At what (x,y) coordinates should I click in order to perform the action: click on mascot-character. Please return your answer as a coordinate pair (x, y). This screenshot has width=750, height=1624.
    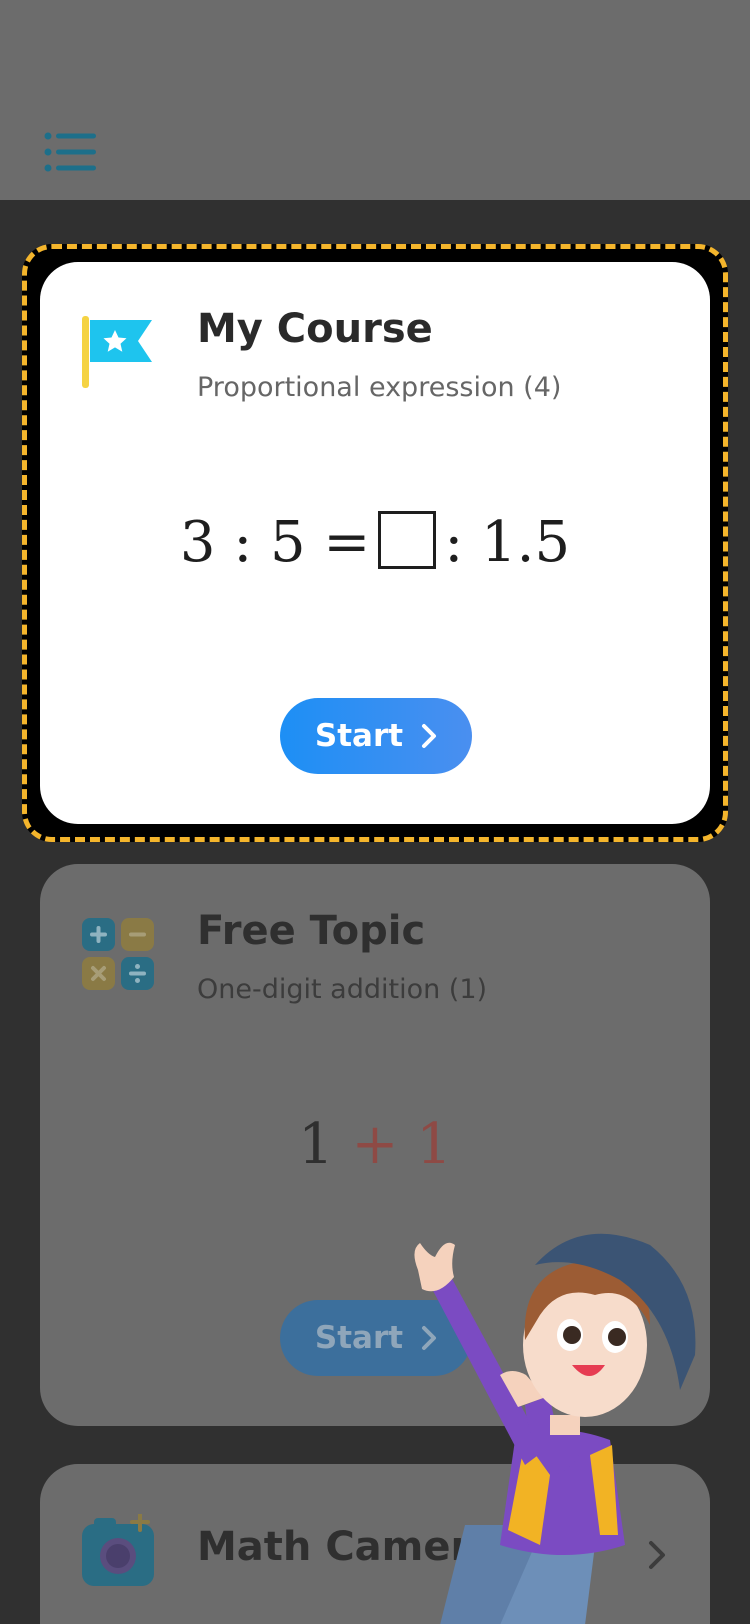
    Looking at the image, I should click on (555, 1428).